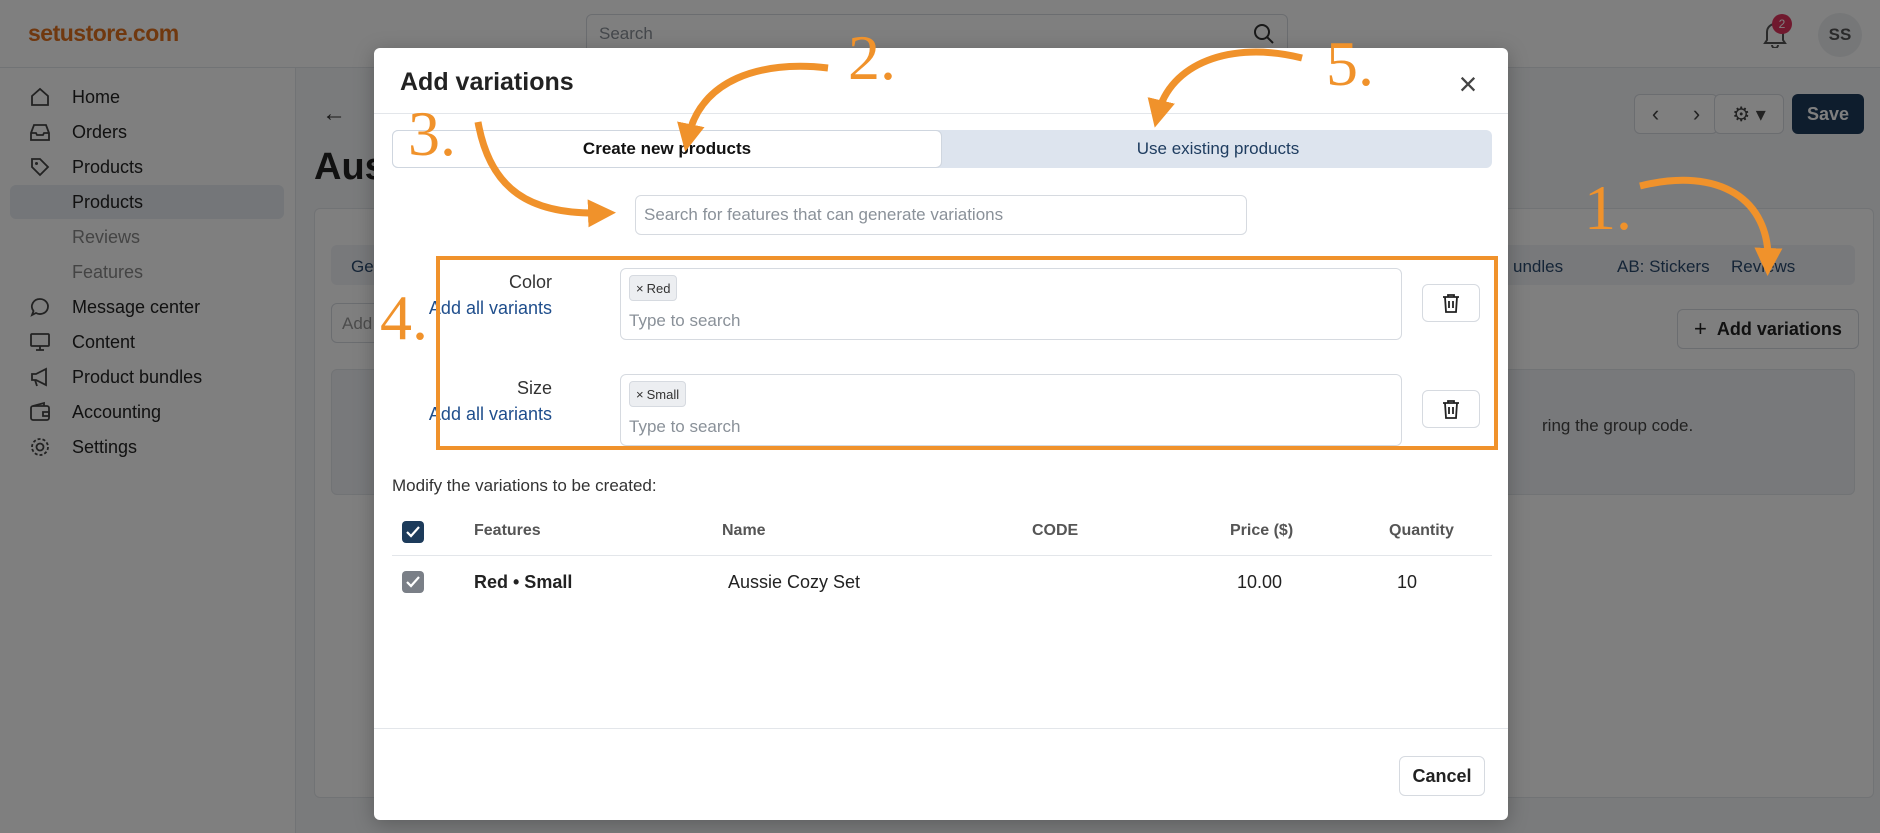 Image resolution: width=1880 pixels, height=833 pixels. Describe the element at coordinates (1218, 149) in the screenshot. I see `tab-use-existing-products: Use existing products` at that location.